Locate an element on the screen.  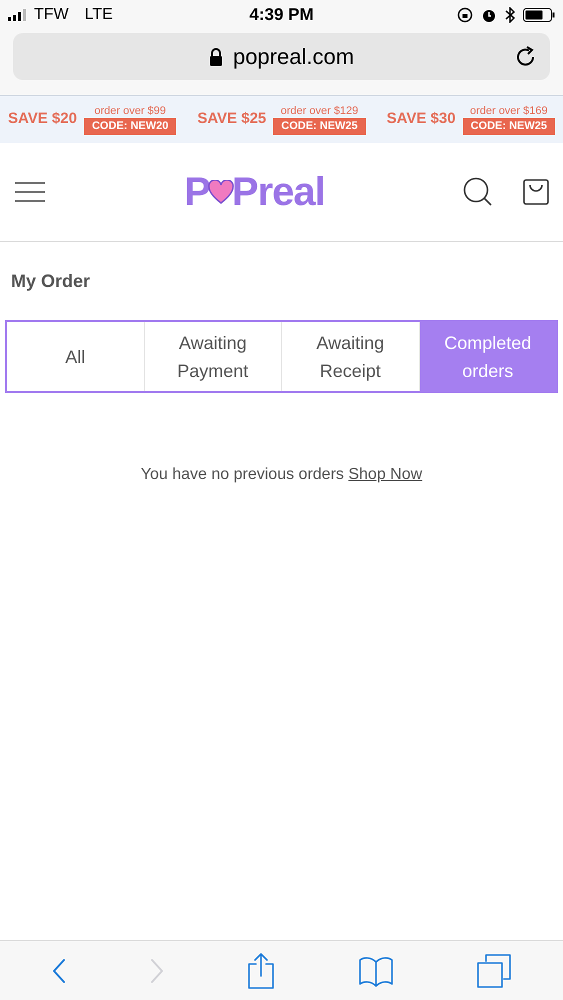
bluetooth-icon is located at coordinates (510, 15).